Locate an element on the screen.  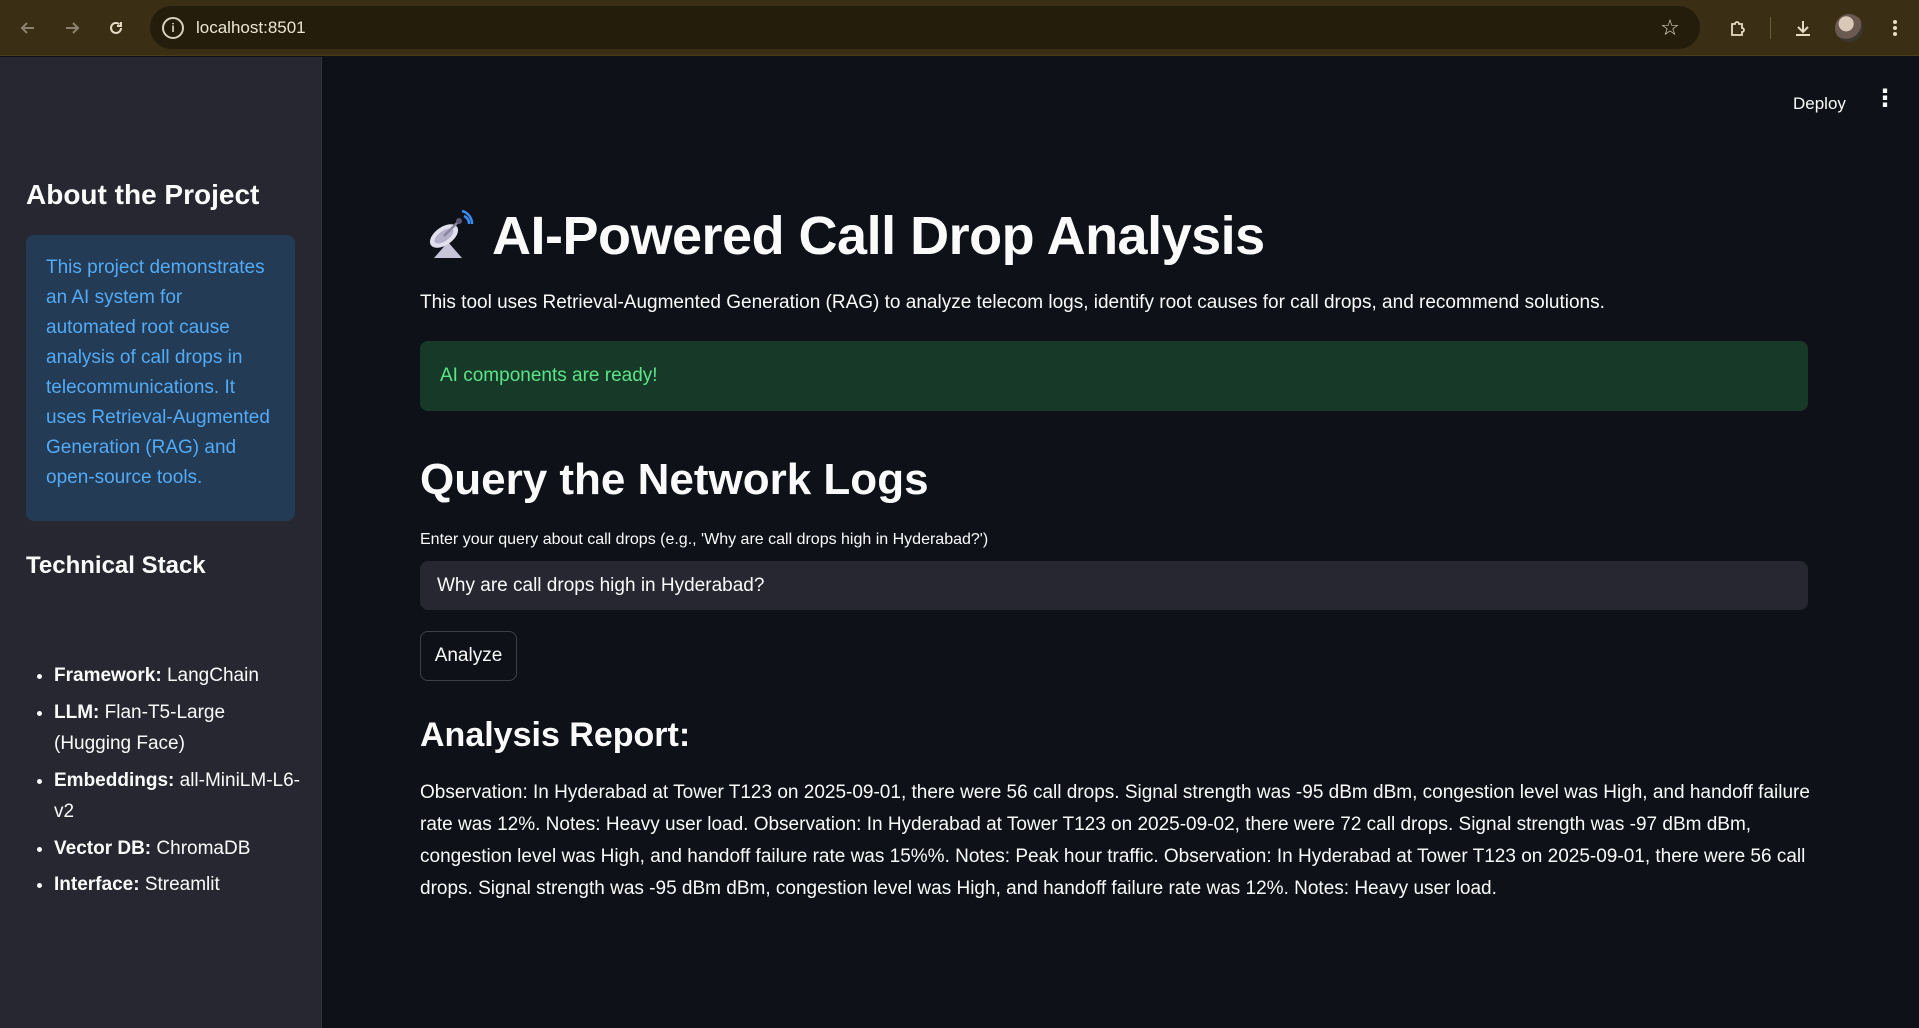
stack-key: Framework: is located at coordinates (108, 675).